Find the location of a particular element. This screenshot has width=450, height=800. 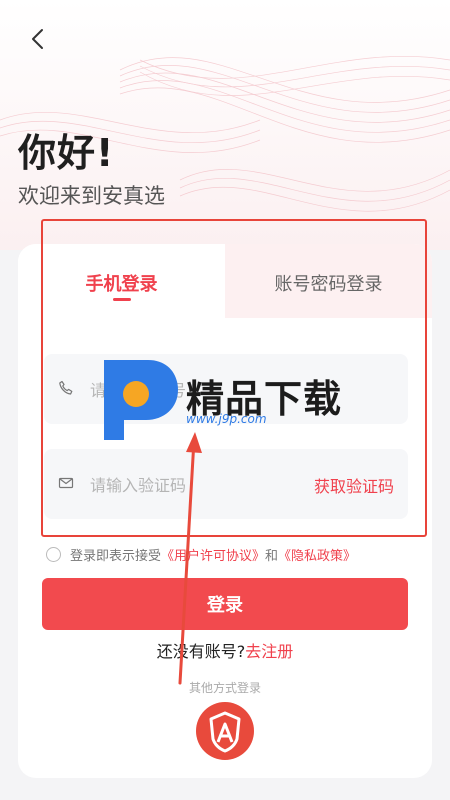

shield-a-icon is located at coordinates (225, 732).